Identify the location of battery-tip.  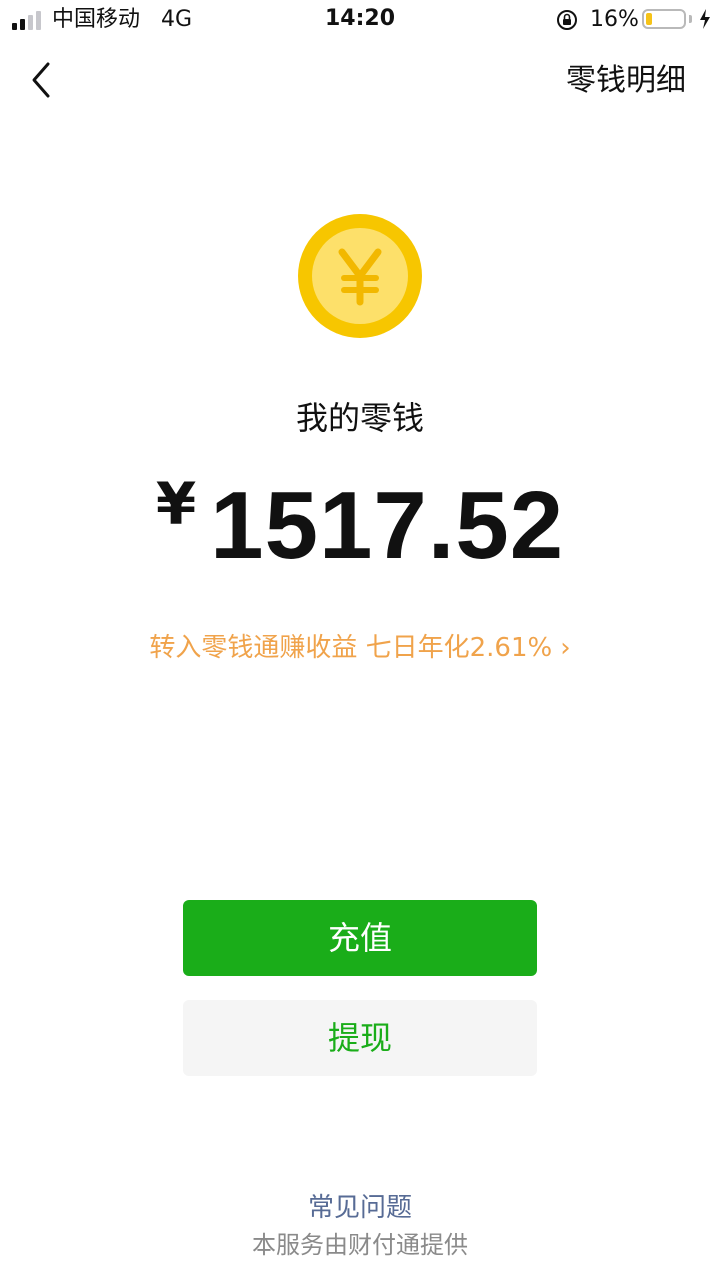
(690, 19).